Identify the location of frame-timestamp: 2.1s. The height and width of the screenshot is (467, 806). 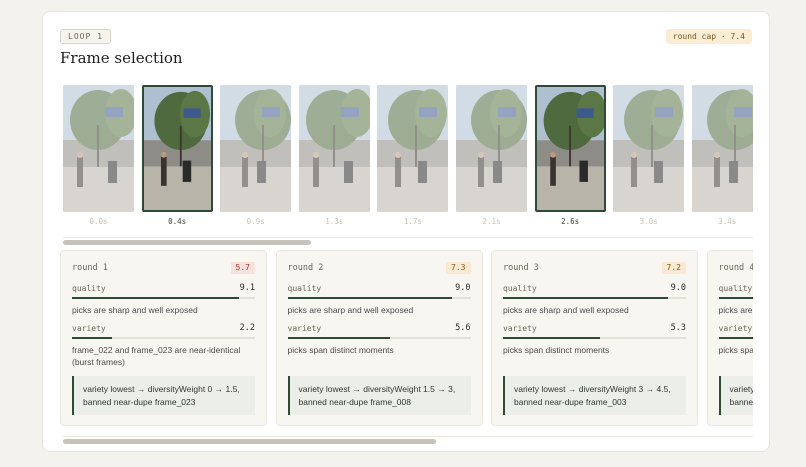
(491, 221).